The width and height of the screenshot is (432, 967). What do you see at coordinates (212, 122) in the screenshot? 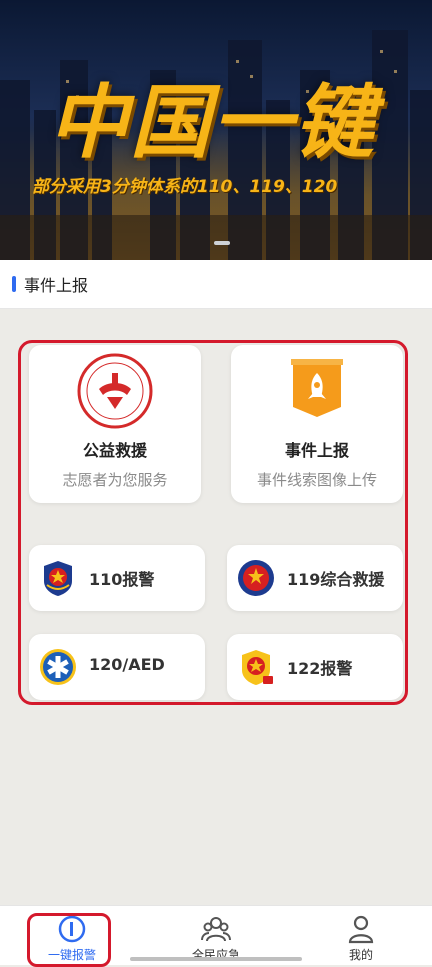
I see `banner-title: 中国一键` at bounding box center [212, 122].